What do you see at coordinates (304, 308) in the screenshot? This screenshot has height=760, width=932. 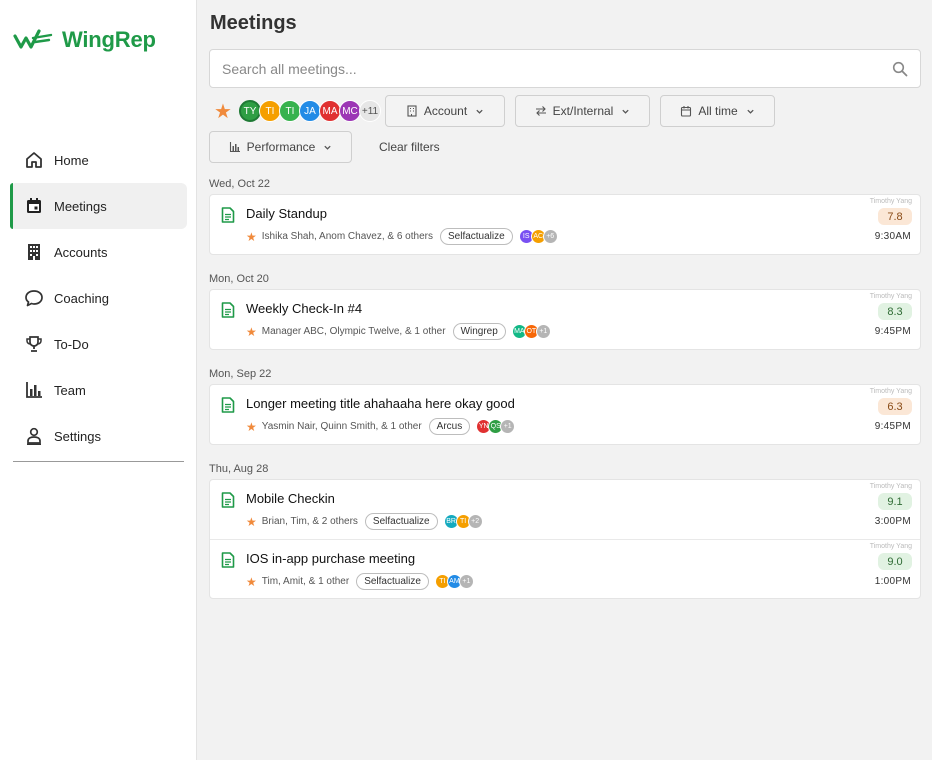 I see `meeting-title: Weekly Check-In #4` at bounding box center [304, 308].